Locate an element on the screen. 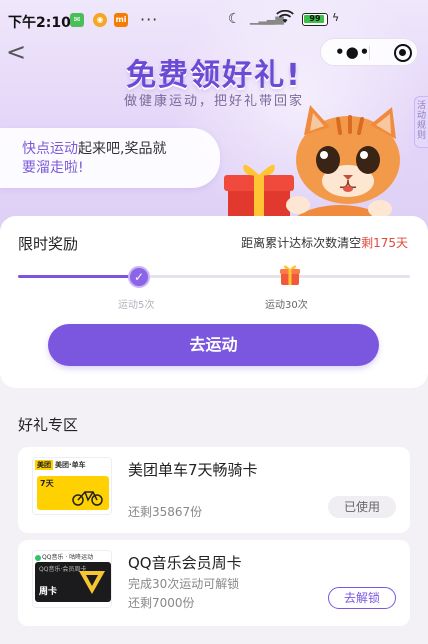 This screenshot has height=644, width=428. gift-unlock-condition: 完成30次运动可解锁 is located at coordinates (184, 584).